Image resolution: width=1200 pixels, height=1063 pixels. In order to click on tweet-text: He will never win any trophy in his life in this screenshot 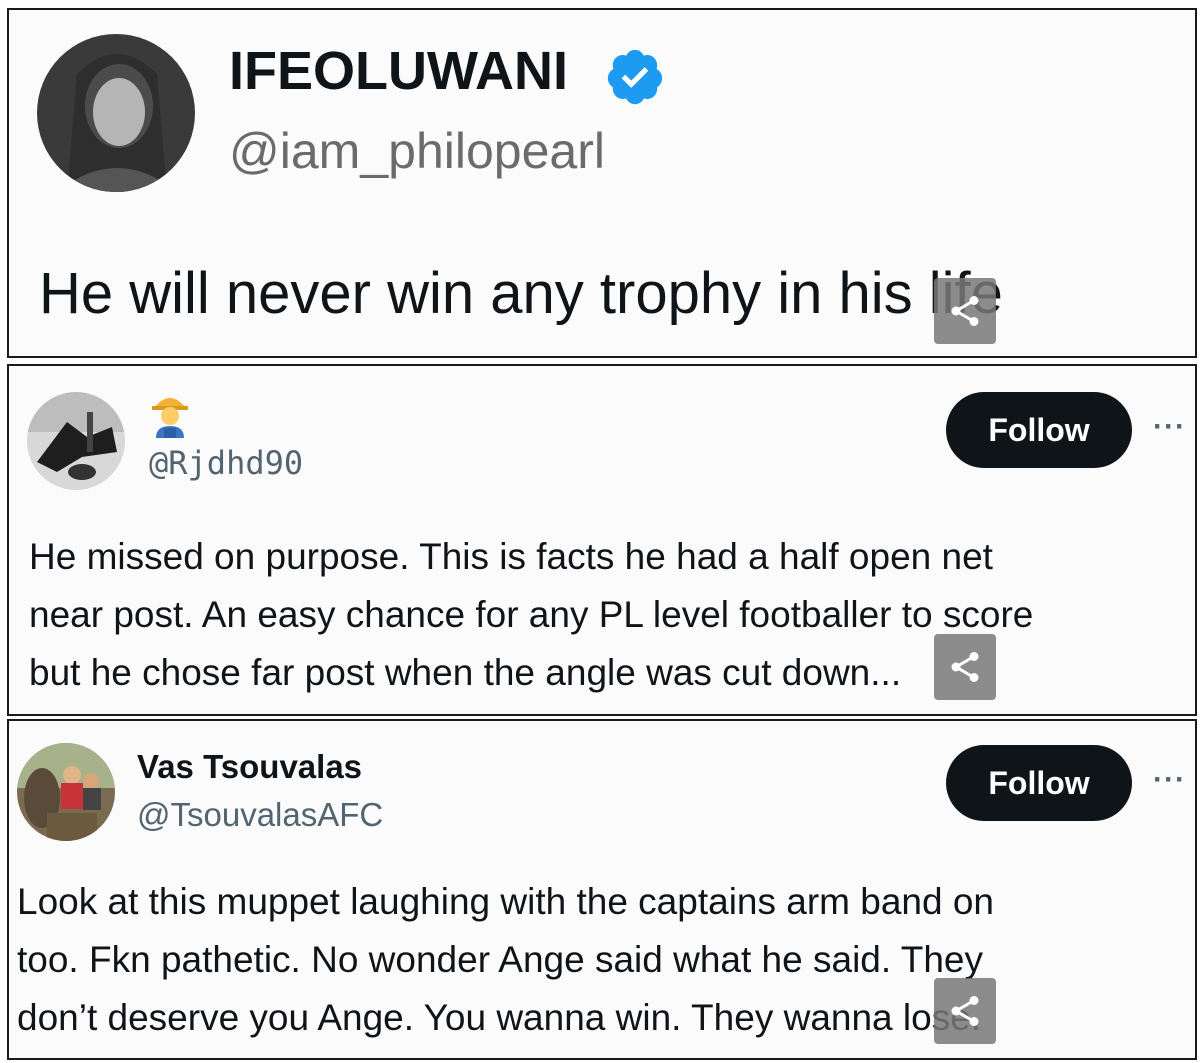, I will do `click(521, 293)`.